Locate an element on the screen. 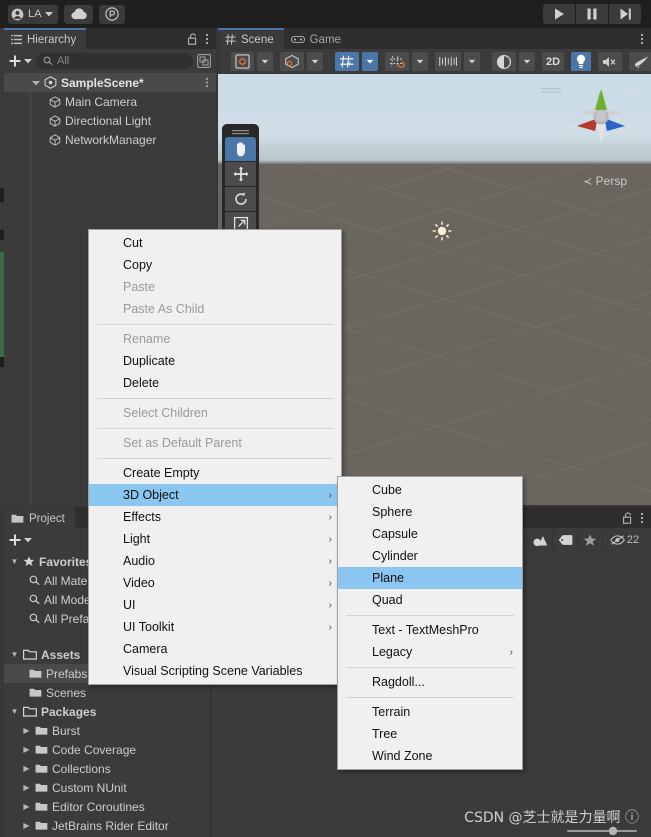 This screenshot has height=837, width=651. submenu-item-capsule: Capsule is located at coordinates (430, 534).